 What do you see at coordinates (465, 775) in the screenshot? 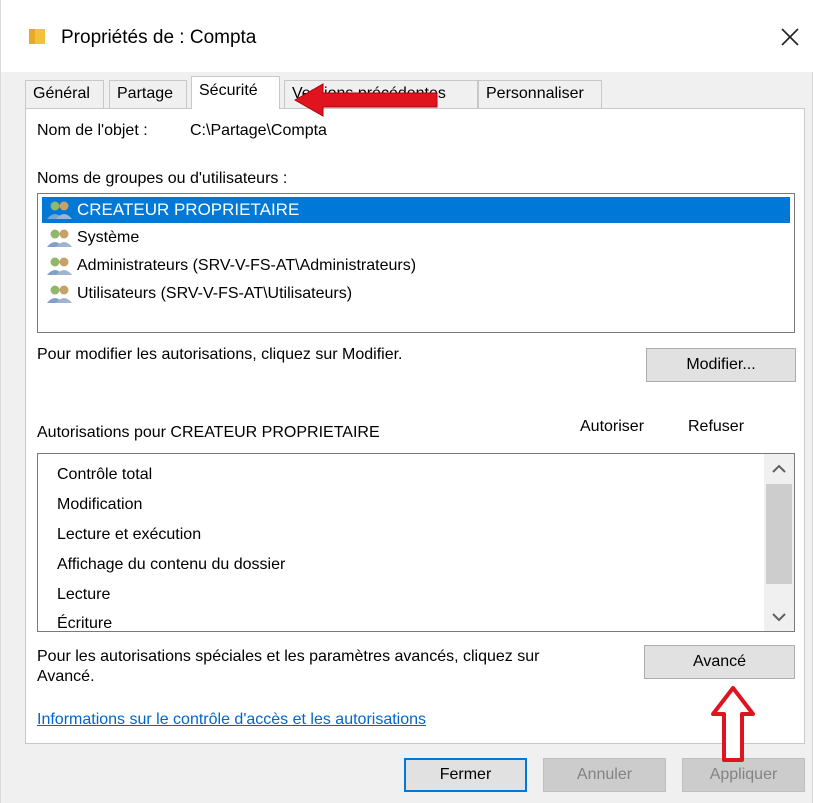
I see `close-button: Fermer` at bounding box center [465, 775].